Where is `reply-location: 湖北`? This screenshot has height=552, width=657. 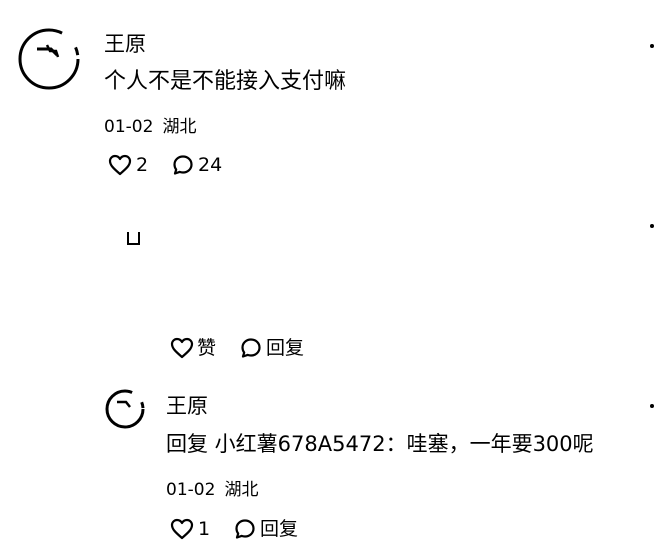
reply-location: 湖北 is located at coordinates (241, 490).